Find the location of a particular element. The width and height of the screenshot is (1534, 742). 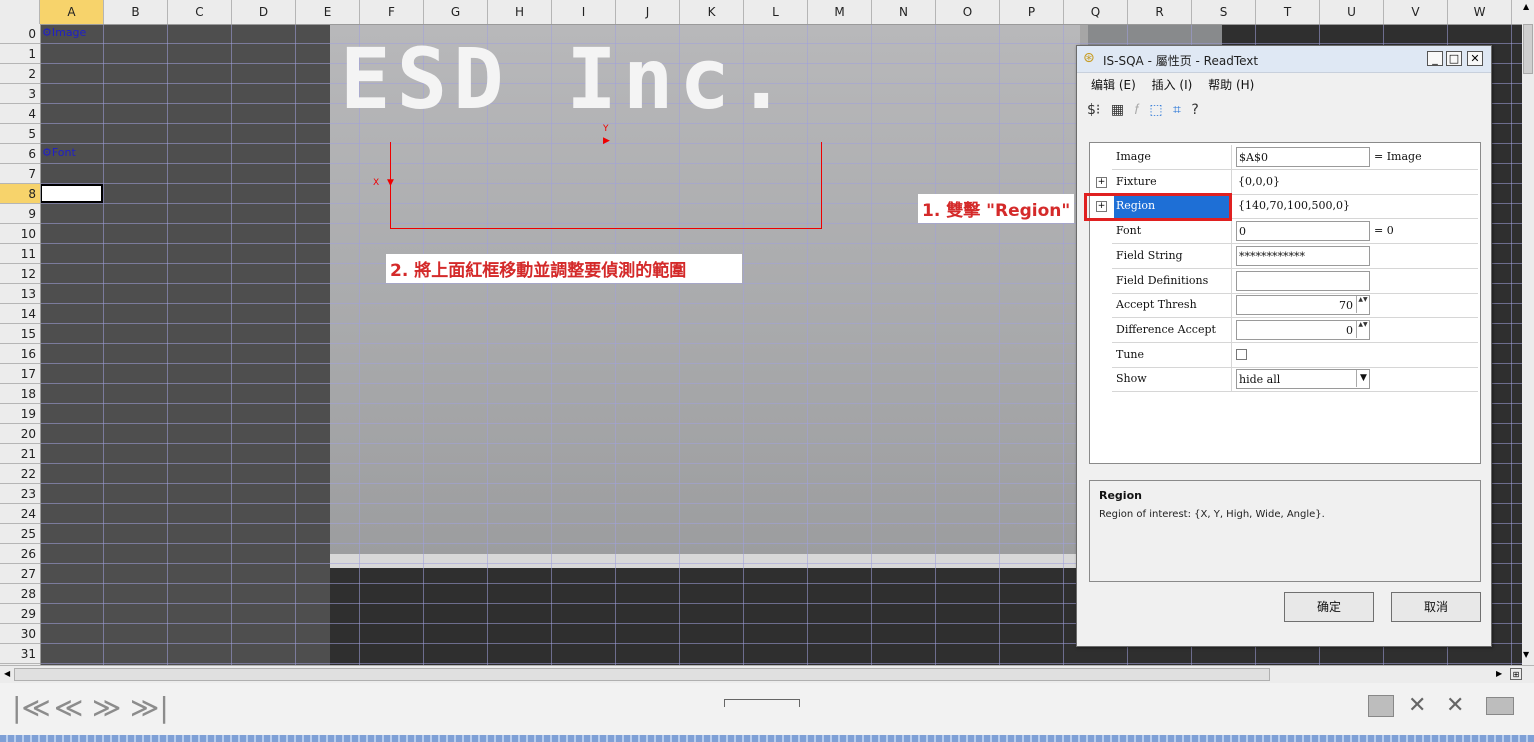

property-row-field-string: Field String ************ is located at coordinates (1295, 256).